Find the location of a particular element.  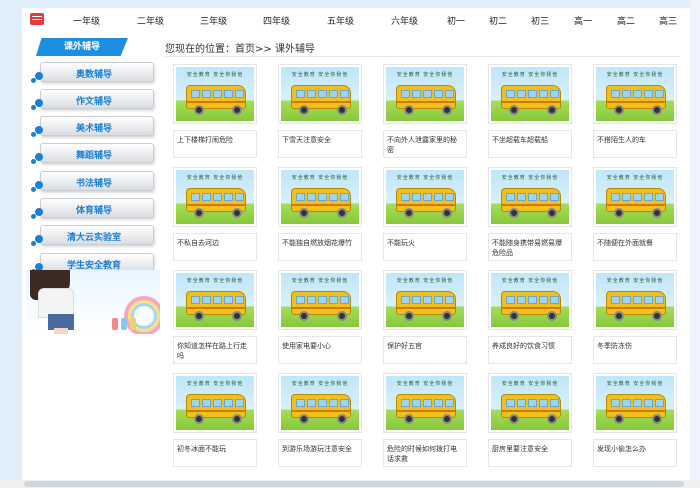

article-title-link: 不坐超载车超载船 is located at coordinates (530, 144).